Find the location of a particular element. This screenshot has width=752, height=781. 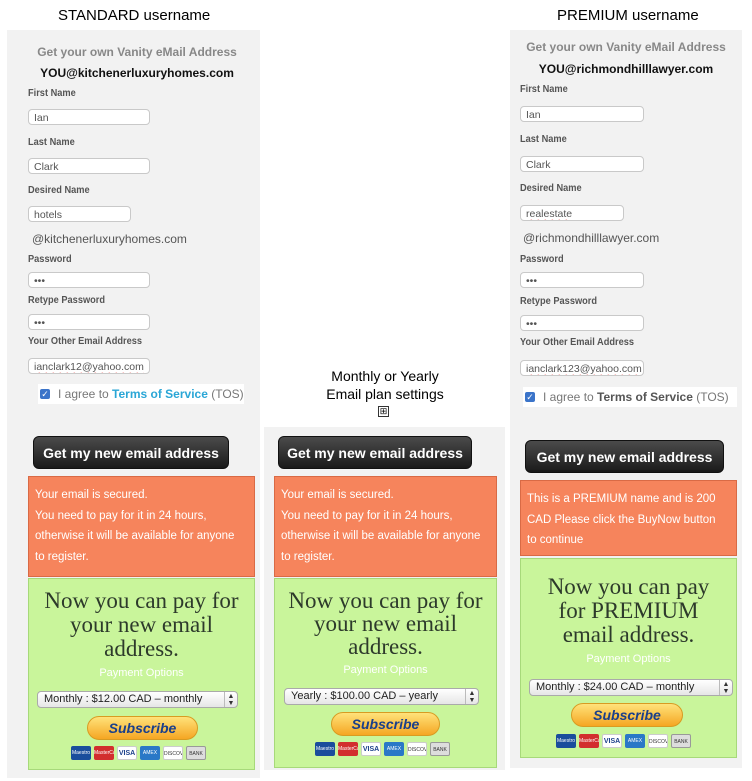

premium-subscribe-button: Subscribe is located at coordinates (627, 715).